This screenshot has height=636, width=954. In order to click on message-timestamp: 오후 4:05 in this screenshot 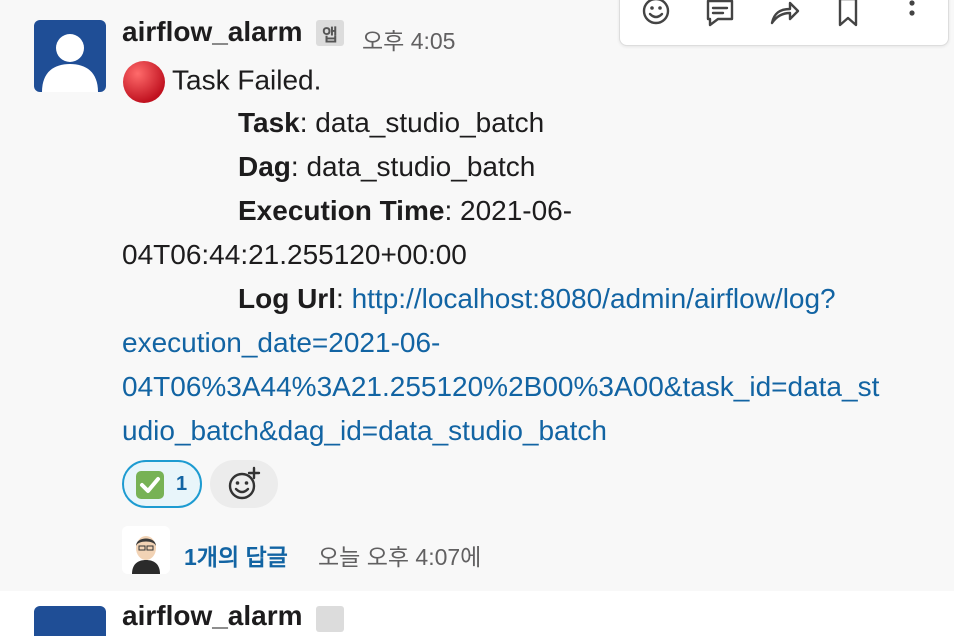, I will do `click(408, 39)`.